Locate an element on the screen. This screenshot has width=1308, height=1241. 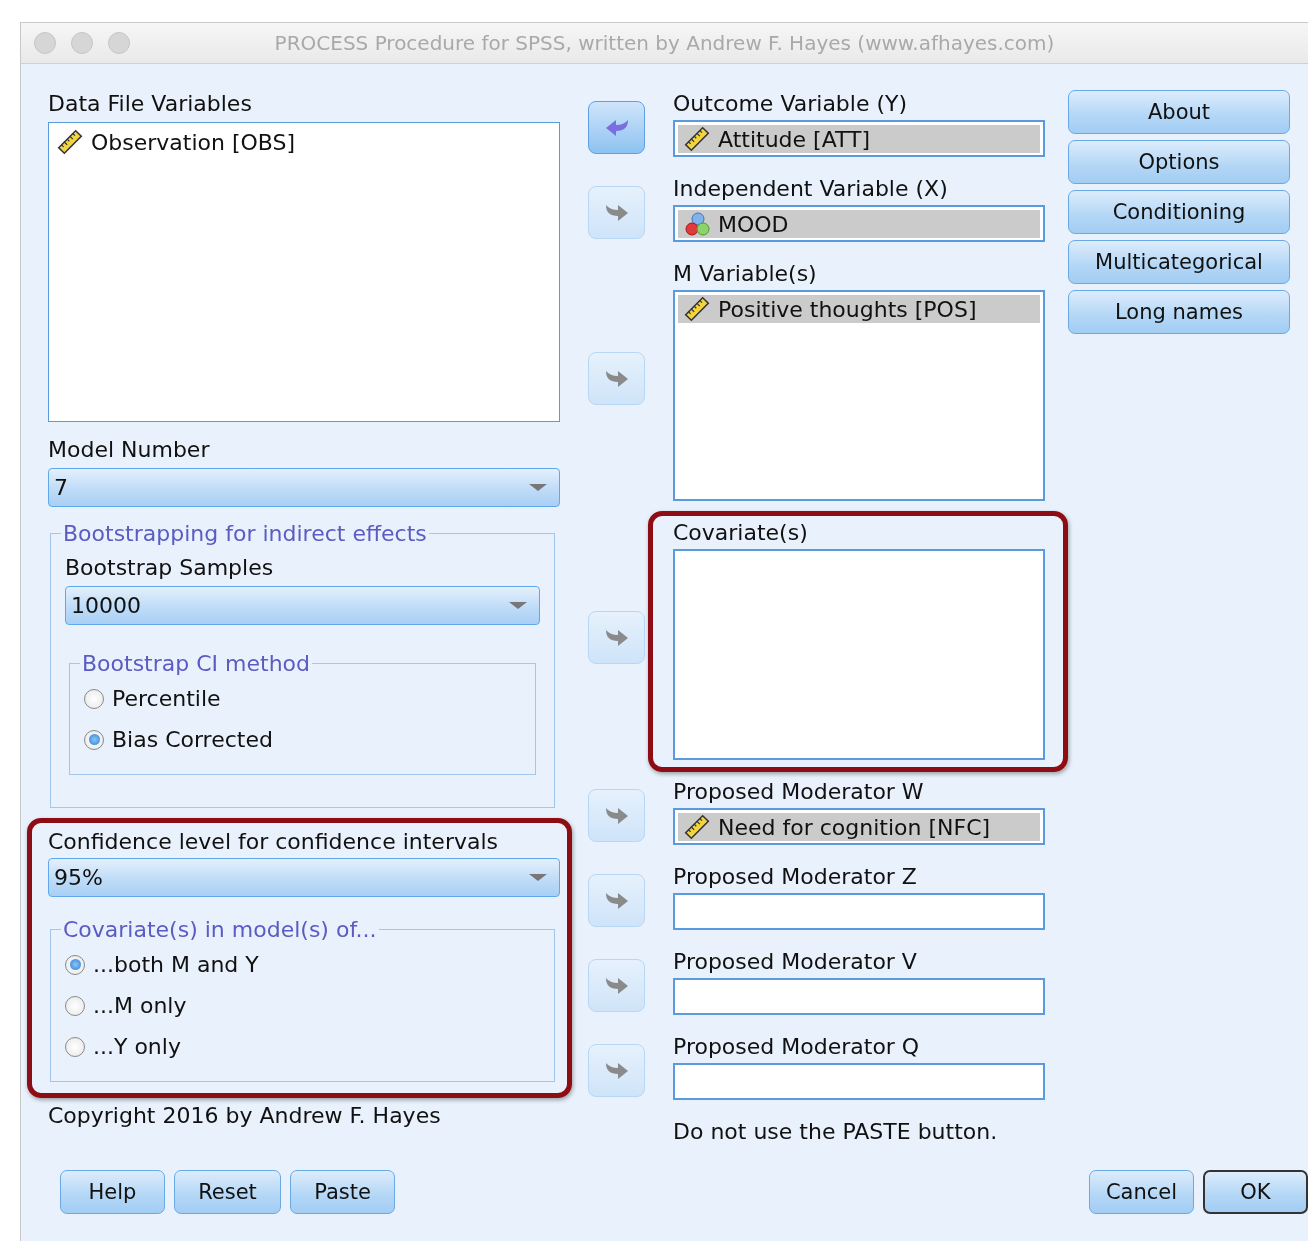
dropdown: 10000 is located at coordinates (302, 605).